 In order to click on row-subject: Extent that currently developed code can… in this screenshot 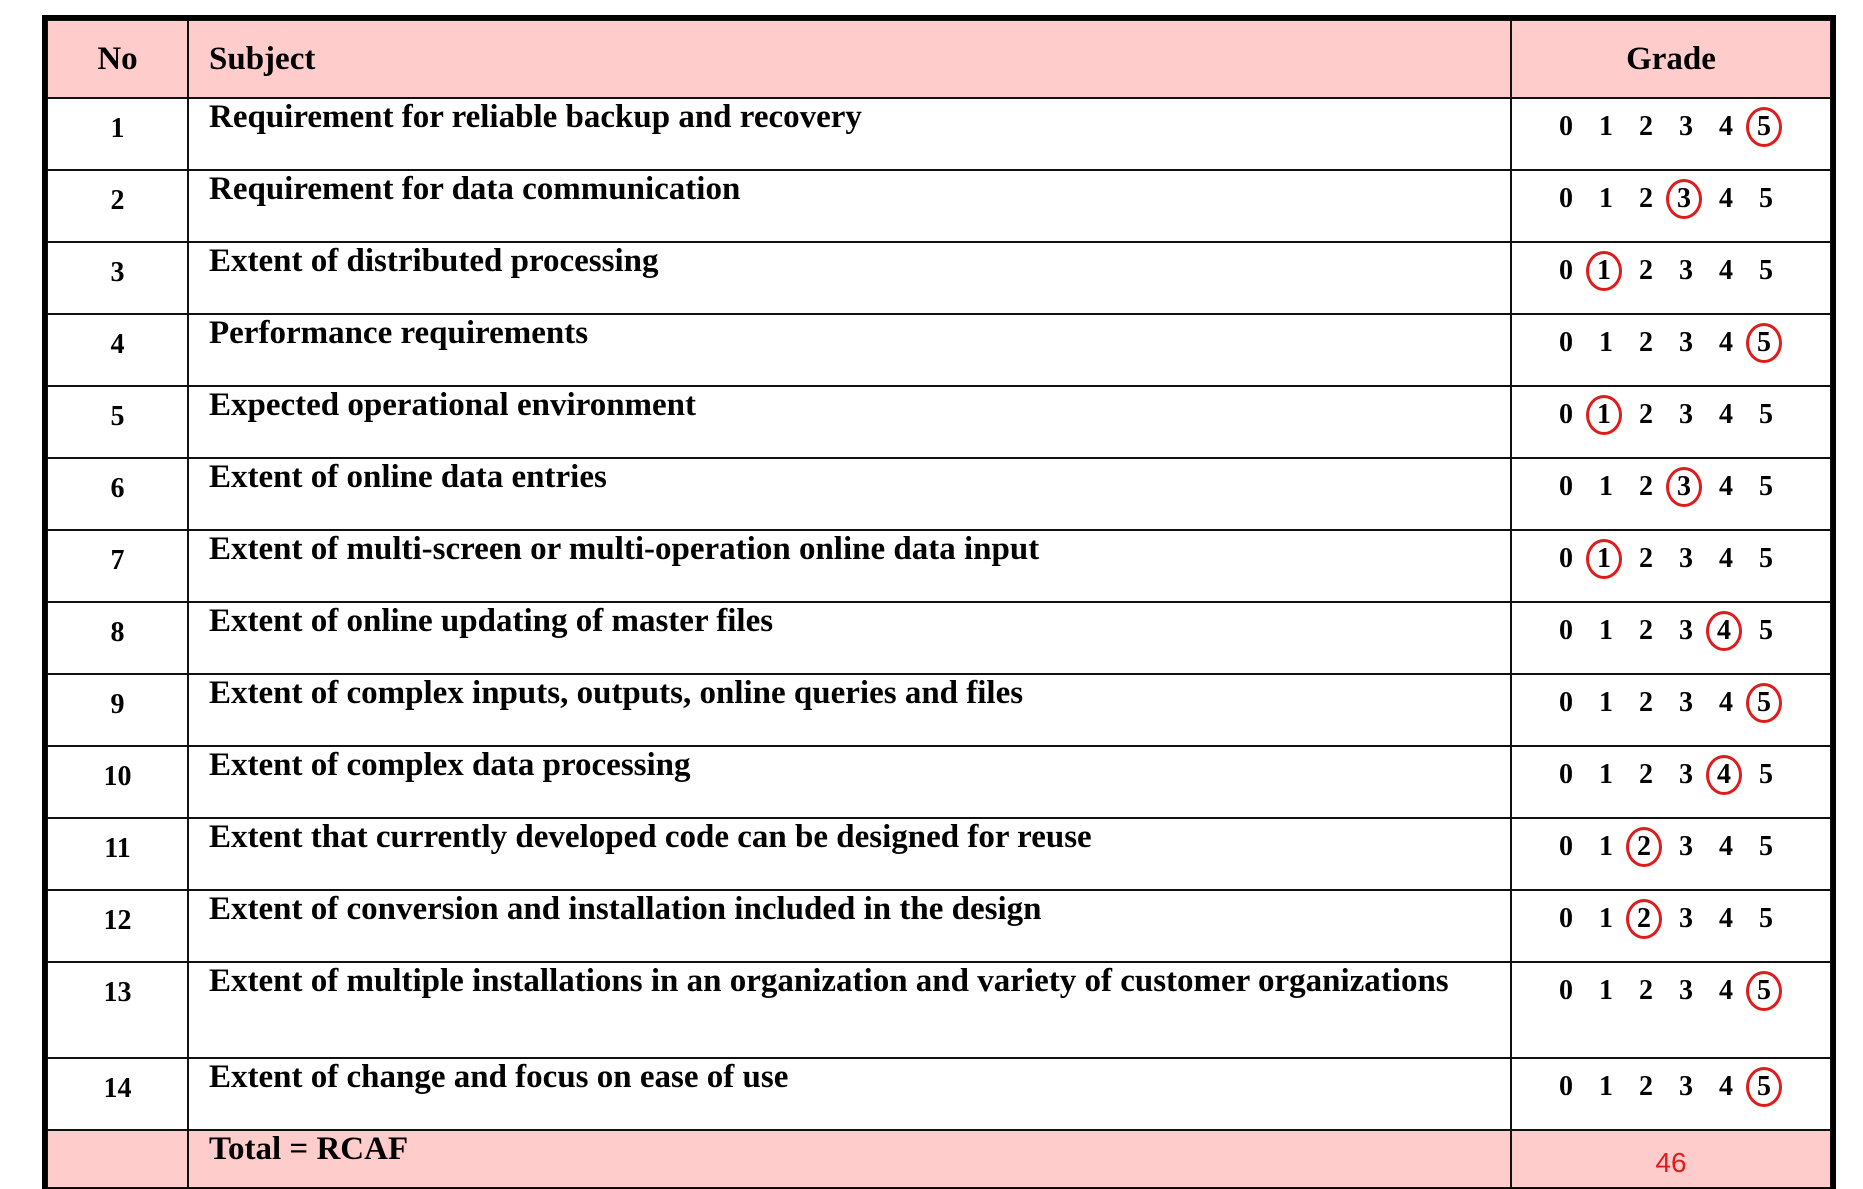, I will do `click(849, 854)`.